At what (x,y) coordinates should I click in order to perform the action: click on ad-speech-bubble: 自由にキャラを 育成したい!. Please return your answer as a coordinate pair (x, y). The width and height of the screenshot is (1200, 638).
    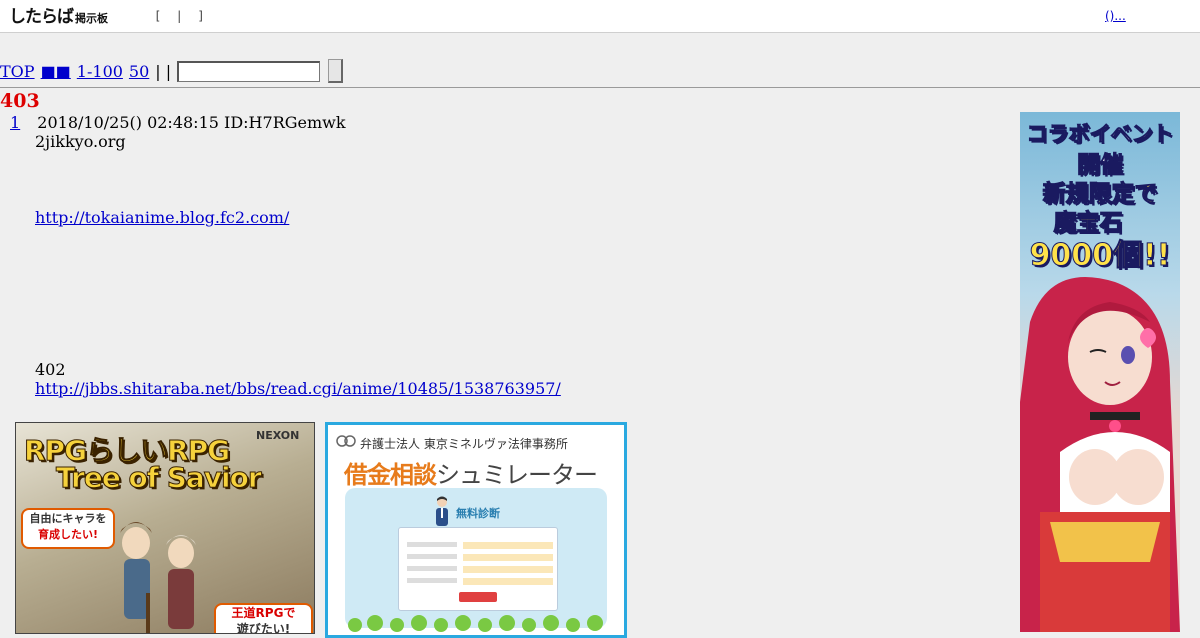
    Looking at the image, I should click on (68, 528).